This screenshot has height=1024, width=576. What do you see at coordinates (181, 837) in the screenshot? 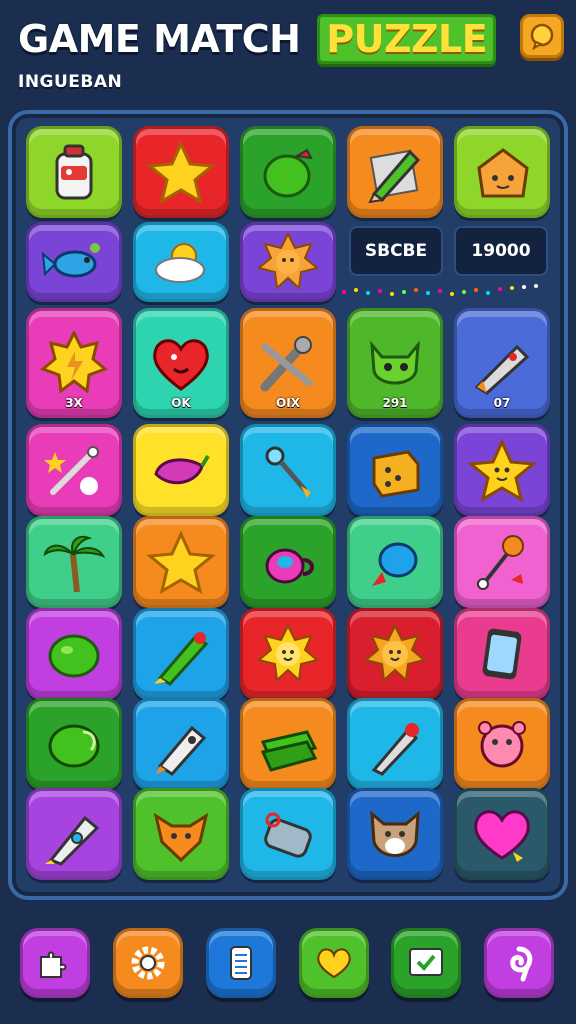
I see `fox-face-icon` at bounding box center [181, 837].